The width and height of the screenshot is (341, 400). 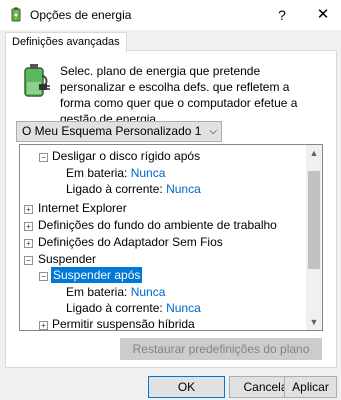 I want to click on tree-item-sleep-ac: Ligado à corrente: Nunca, so click(x=133, y=308).